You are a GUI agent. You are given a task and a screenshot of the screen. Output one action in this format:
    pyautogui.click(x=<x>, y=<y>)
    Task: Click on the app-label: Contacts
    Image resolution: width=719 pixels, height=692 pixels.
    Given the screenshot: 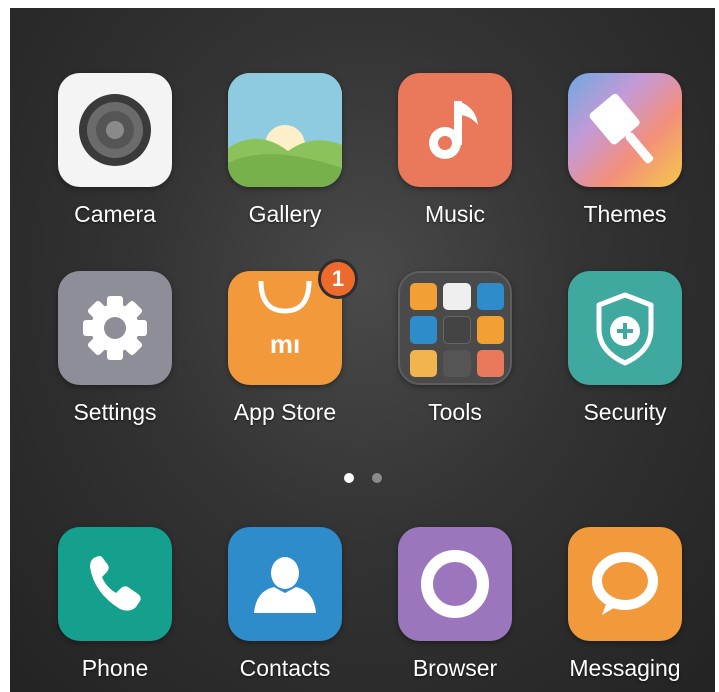 What is the action you would take?
    pyautogui.click(x=285, y=668)
    